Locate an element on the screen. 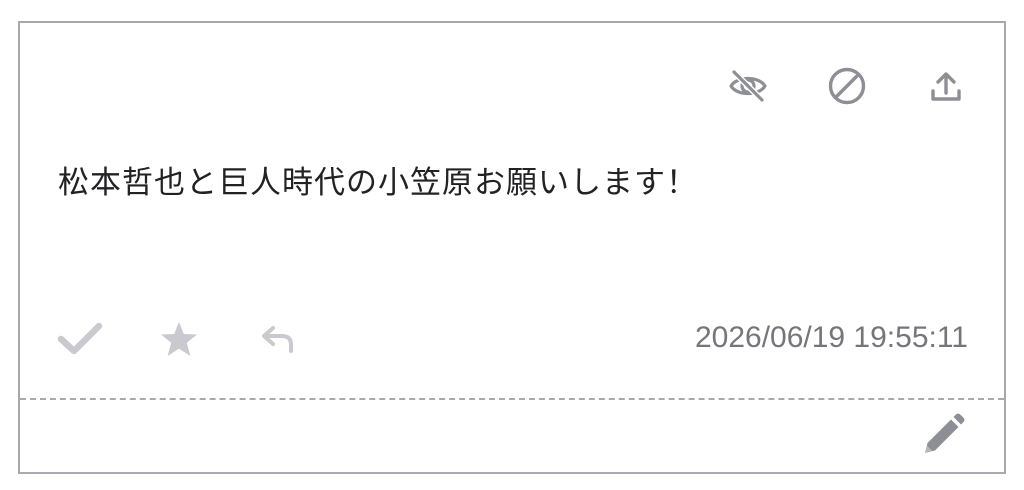  message-text: 松本哲也と巨人時代の小笠原お願いします！ is located at coordinates (378, 183).